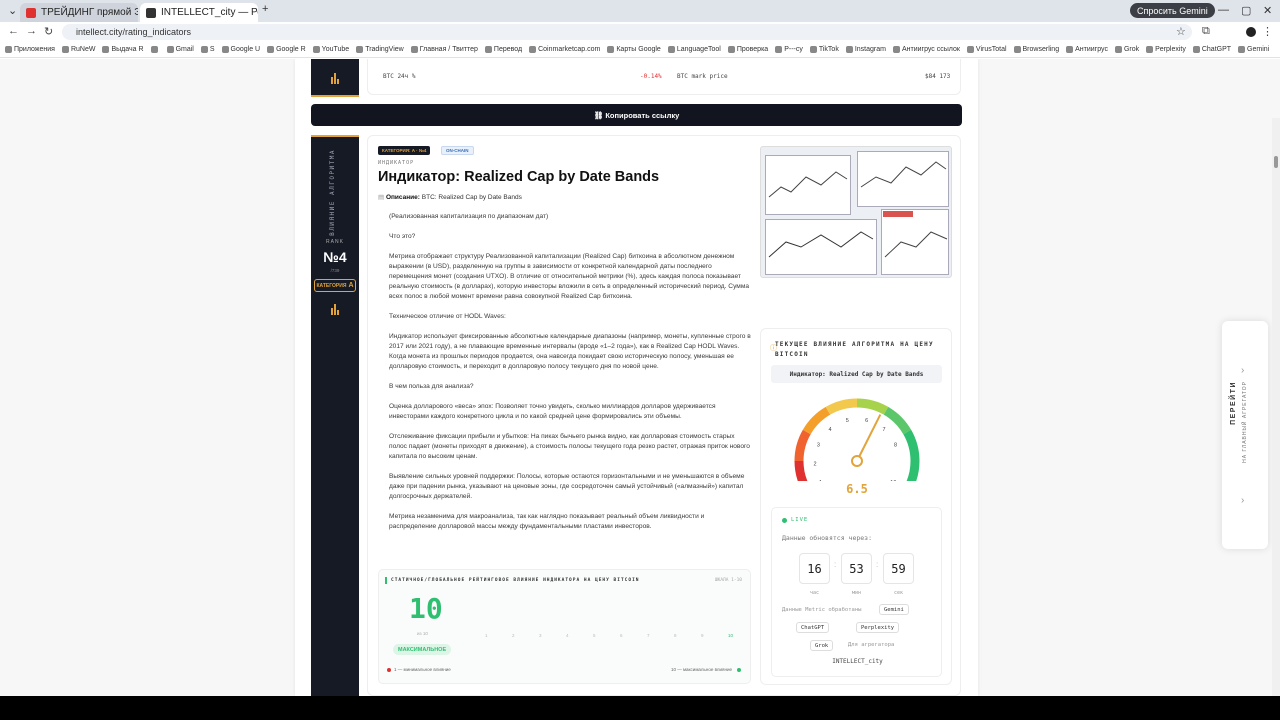  What do you see at coordinates (824, 49) in the screenshot?
I see `bookmark-item: TikTok` at bounding box center [824, 49].